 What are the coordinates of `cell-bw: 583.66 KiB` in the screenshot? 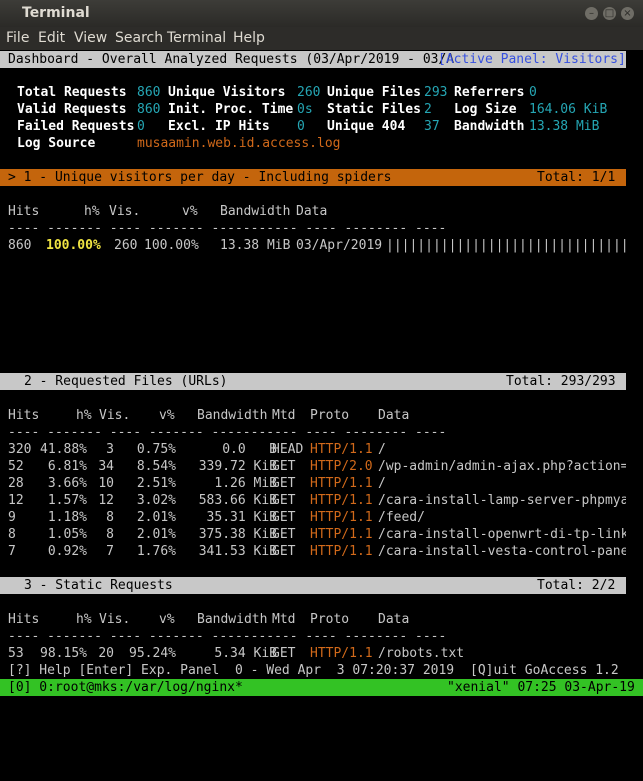 It's located at (237, 500).